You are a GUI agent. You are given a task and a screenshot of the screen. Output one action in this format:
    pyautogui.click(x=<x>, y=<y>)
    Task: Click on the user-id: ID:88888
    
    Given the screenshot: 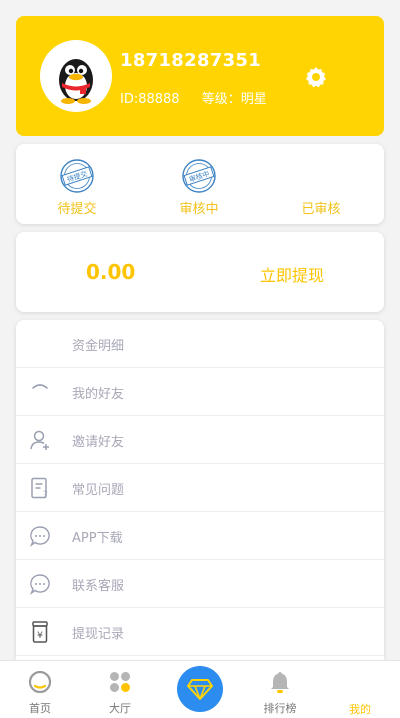 What is the action you would take?
    pyautogui.click(x=150, y=99)
    